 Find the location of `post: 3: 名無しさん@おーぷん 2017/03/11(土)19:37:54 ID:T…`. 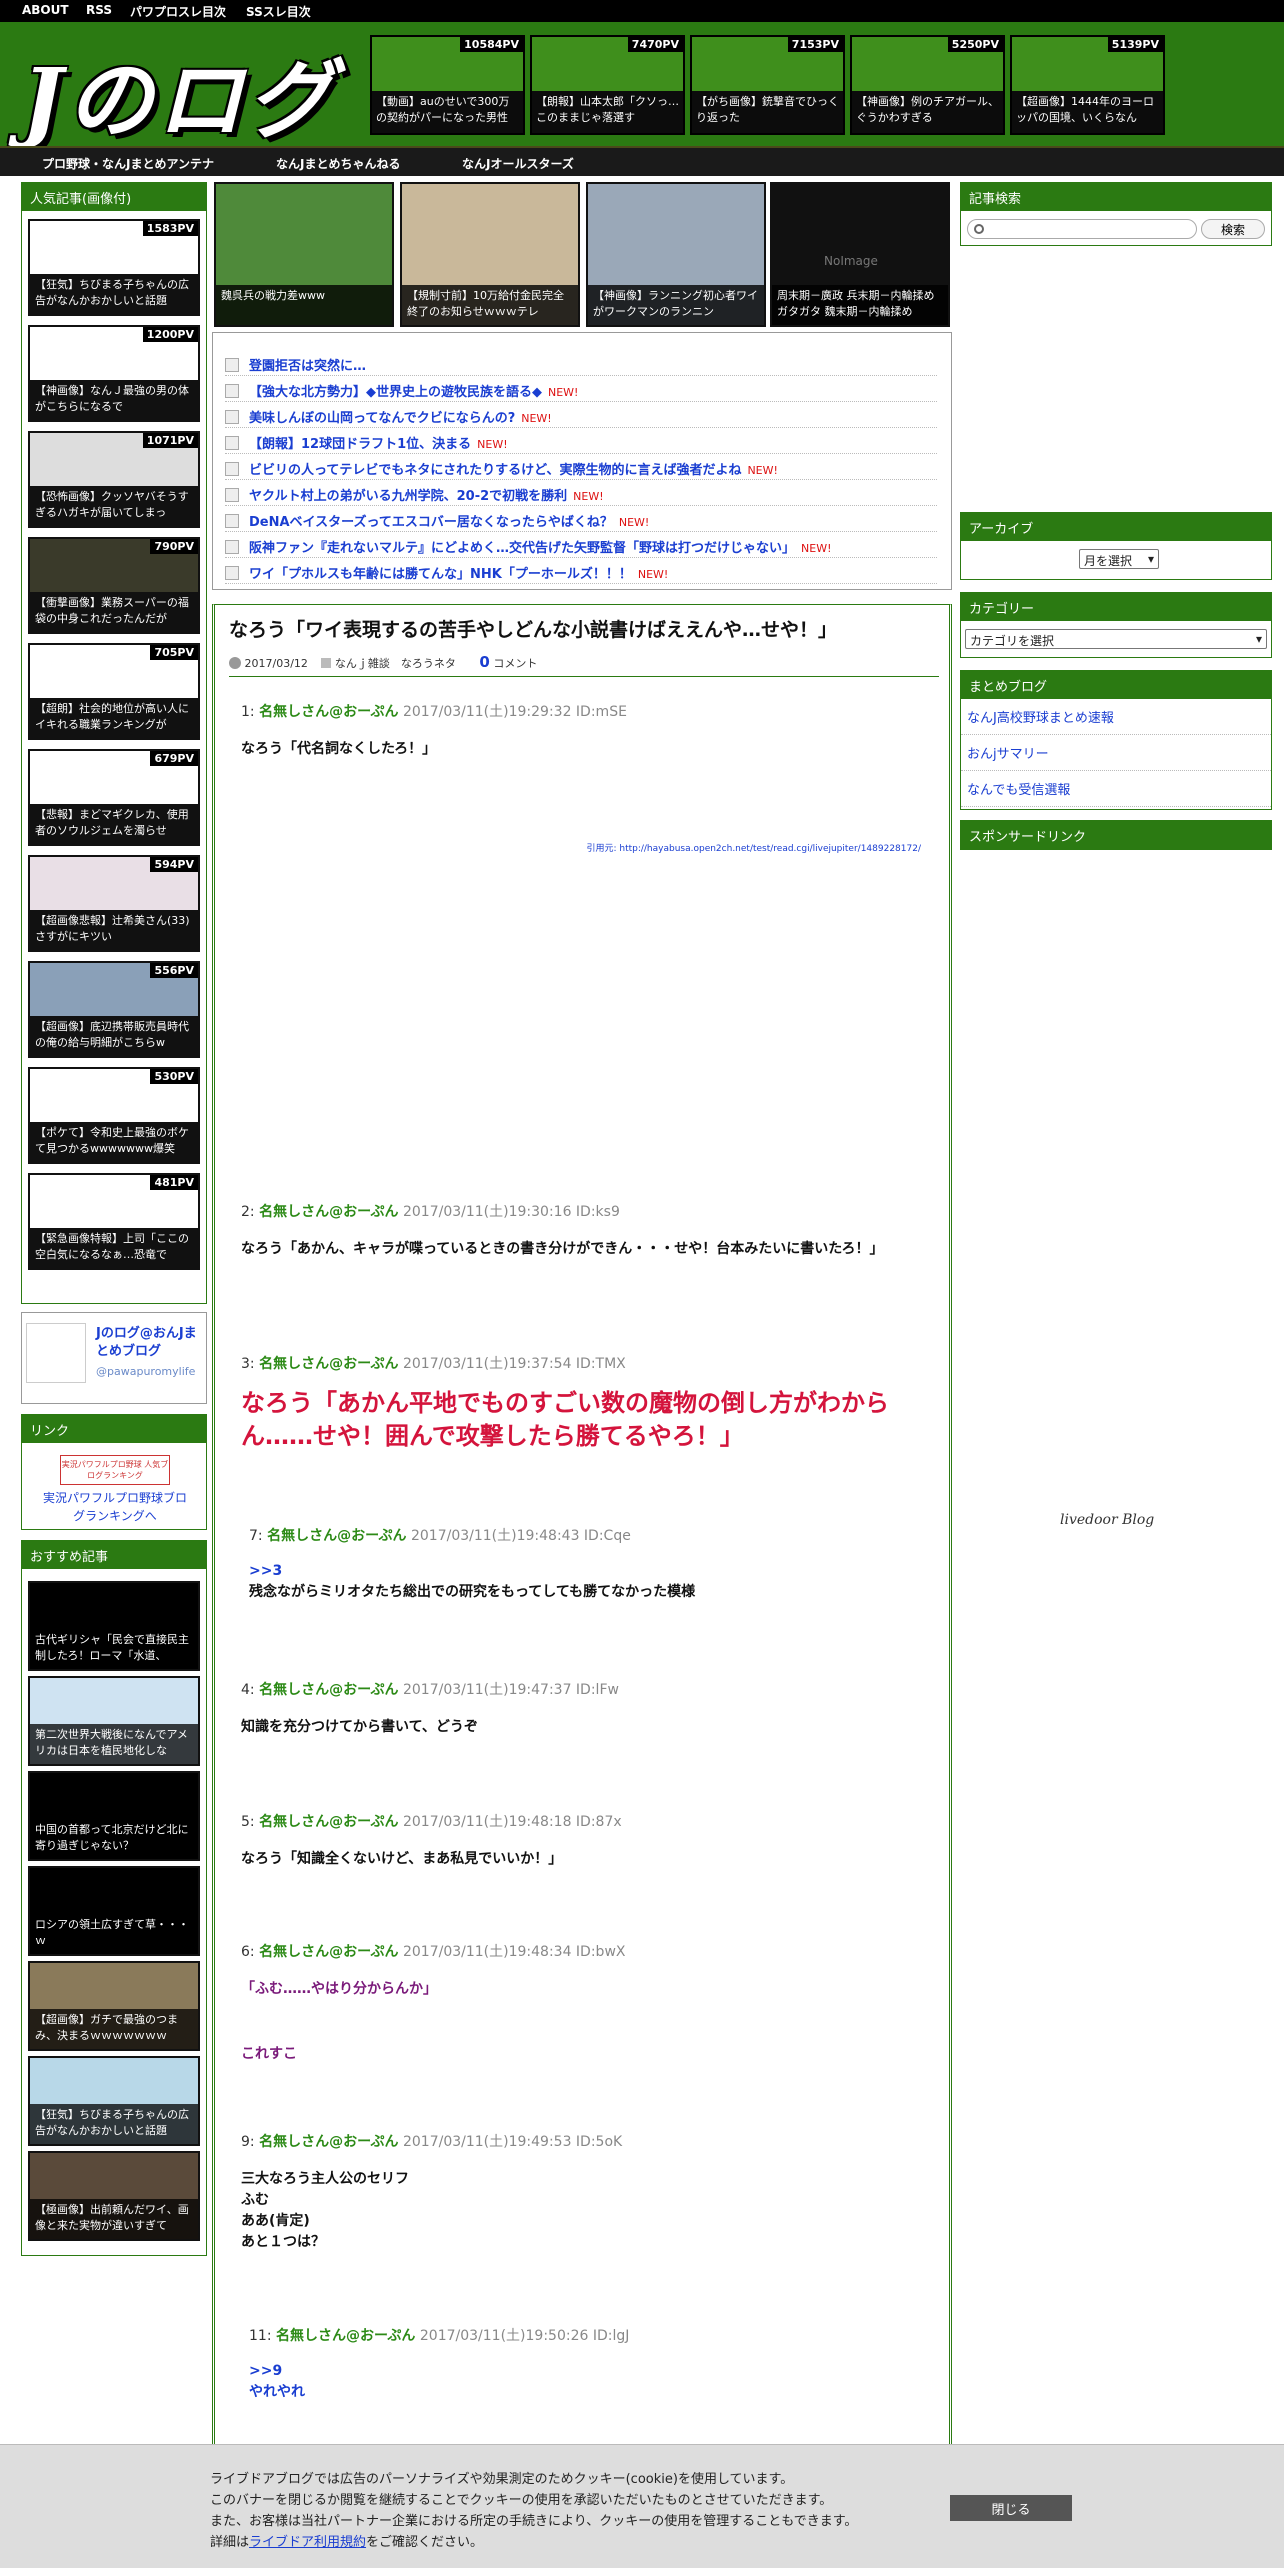

post: 3: 名無しさん@おーぷん 2017/03/11(土)19:37:54 ID:T… is located at coordinates (565, 1403).